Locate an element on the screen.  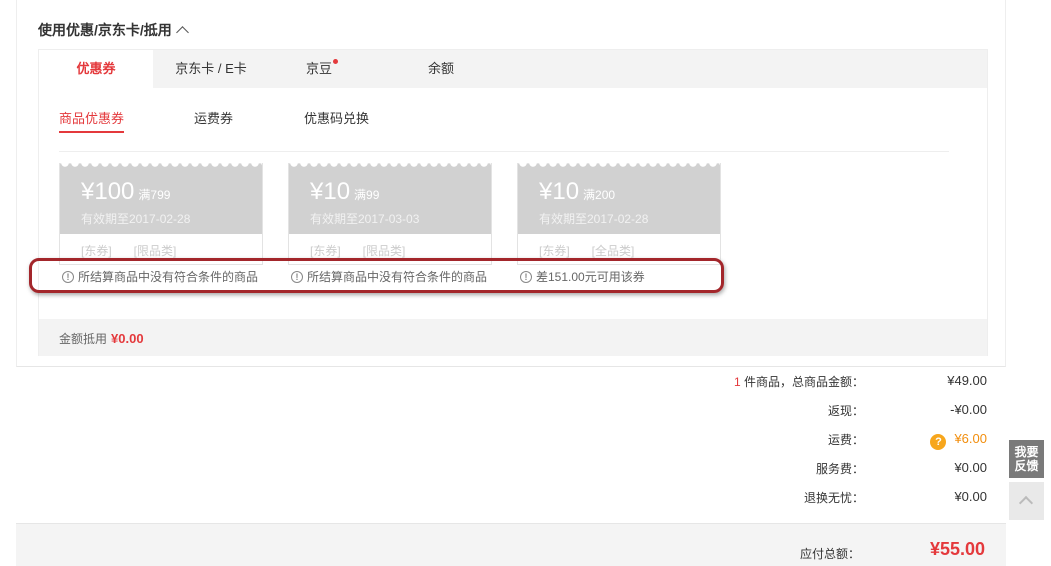
coupon-card: ¥10 满200 有效期至2017-02-28 [东券] [全品类] is located at coordinates (619, 214).